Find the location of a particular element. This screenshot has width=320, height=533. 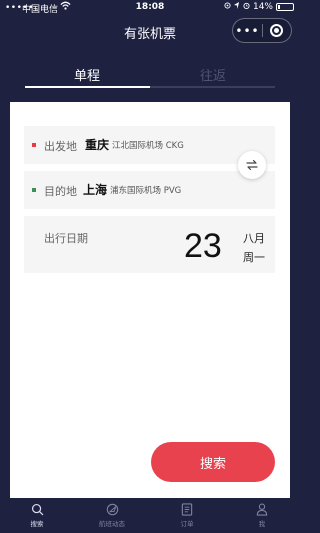

status-bar: ••••• 中国电信 18:08 14% is located at coordinates (150, 7).